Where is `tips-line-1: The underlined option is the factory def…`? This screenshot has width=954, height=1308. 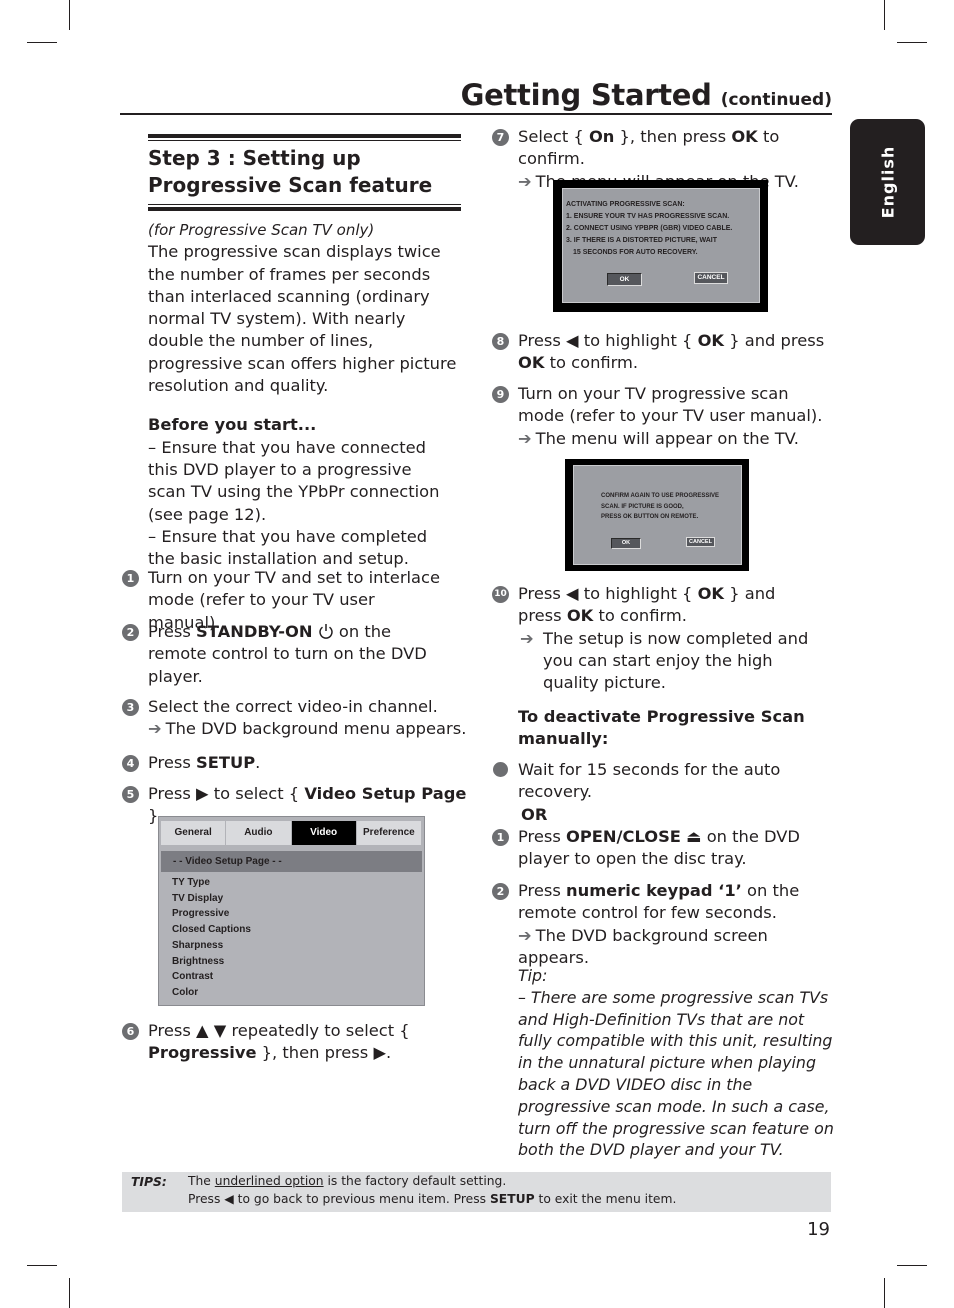 tips-line-1: The underlined option is the factory def… is located at coordinates (347, 1181).